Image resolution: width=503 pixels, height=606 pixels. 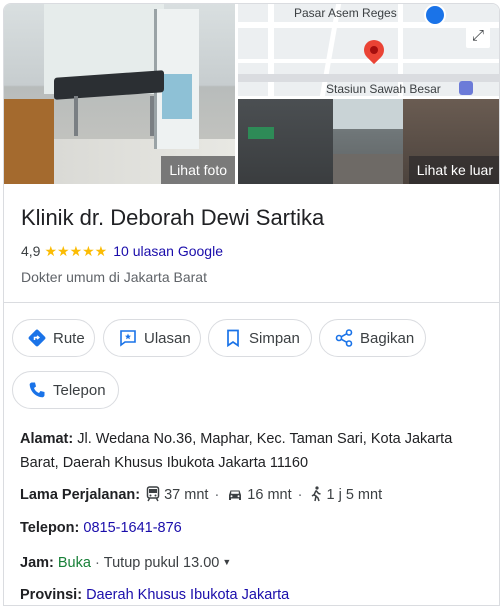 I want to click on hours-row: Jam: Buka · Tutup pukul 13.00 ▼, so click(x=126, y=563).